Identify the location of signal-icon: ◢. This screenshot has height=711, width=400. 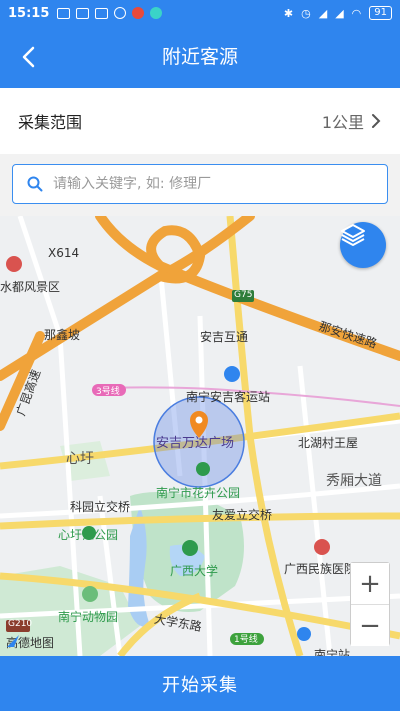
(323, 13).